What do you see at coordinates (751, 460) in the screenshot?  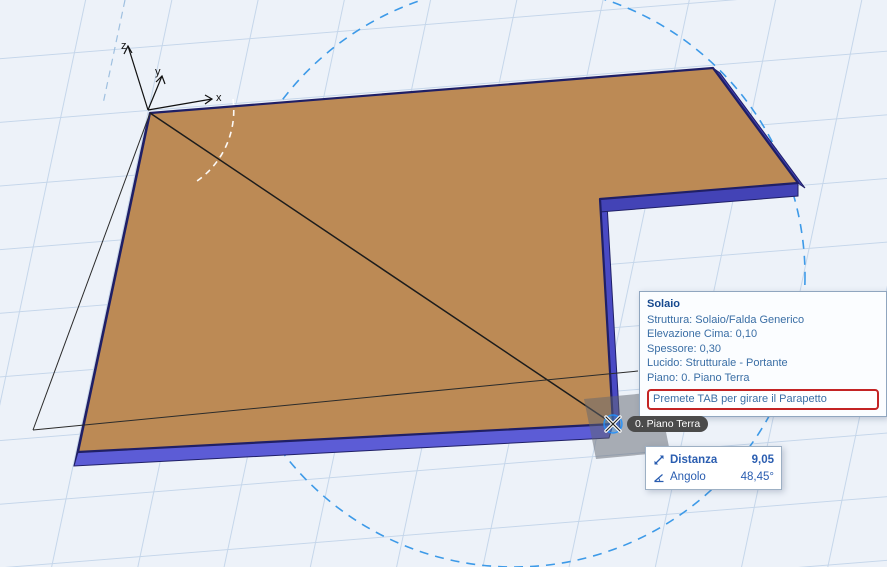 I see `tracker-distance-value: 9,05` at bounding box center [751, 460].